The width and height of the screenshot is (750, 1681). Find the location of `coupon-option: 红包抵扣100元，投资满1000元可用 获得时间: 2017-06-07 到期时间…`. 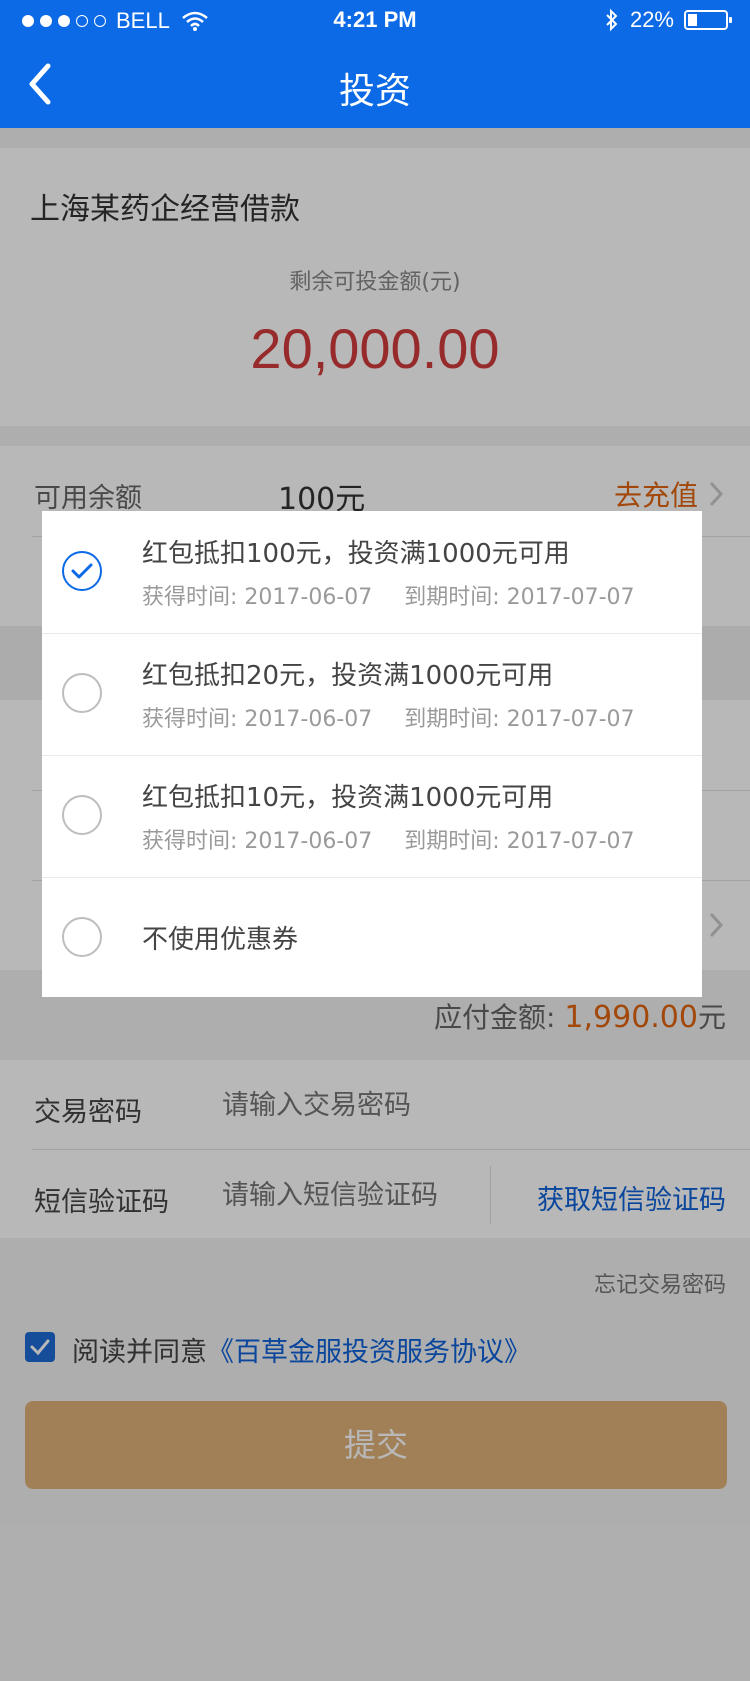

coupon-option: 红包抵扣100元，投资满1000元可用 获得时间: 2017-06-07 到期时间… is located at coordinates (372, 572).